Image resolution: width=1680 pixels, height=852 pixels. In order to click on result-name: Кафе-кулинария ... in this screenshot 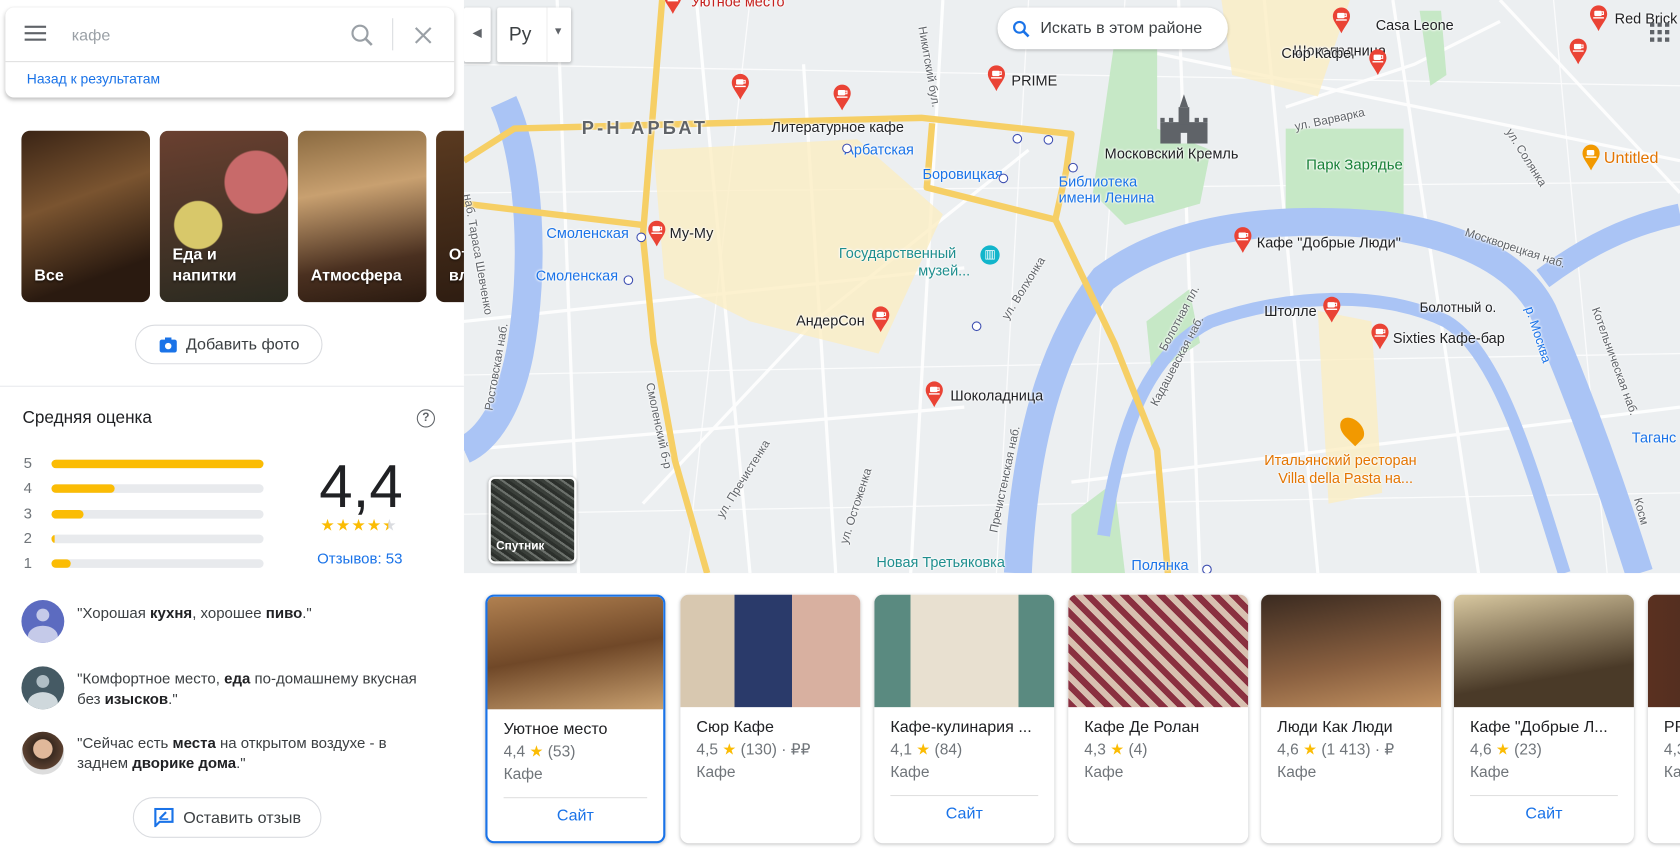, I will do `click(961, 727)`.